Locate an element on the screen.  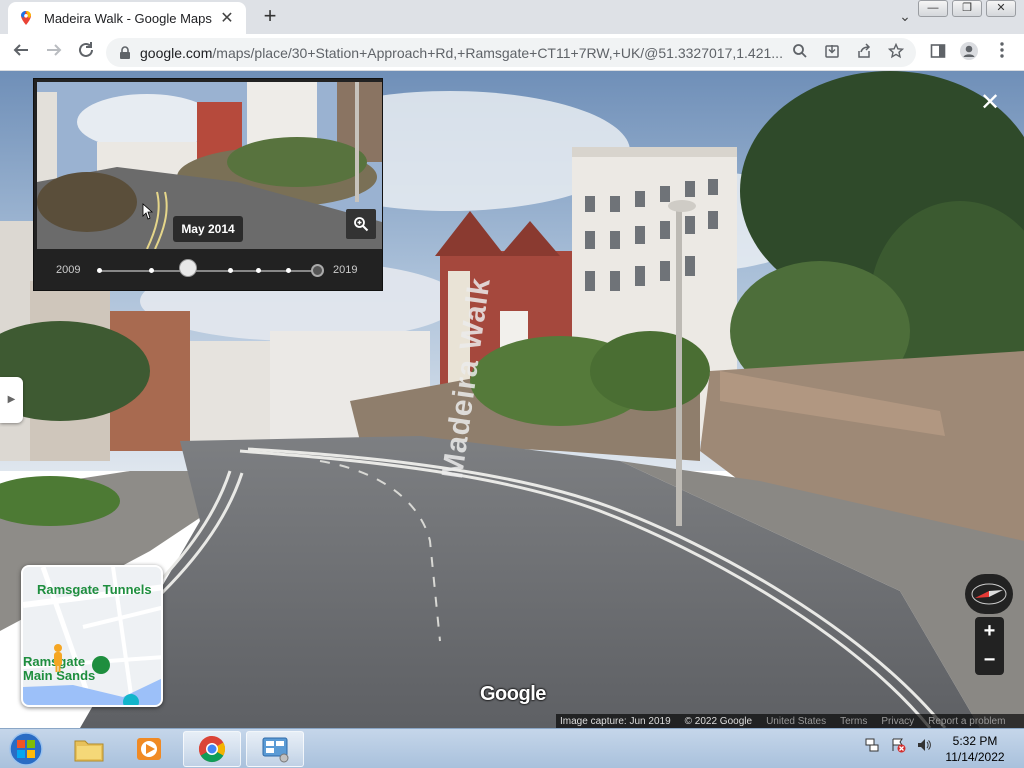
clock-date: 11/14/2022 is located at coordinates (975, 757).